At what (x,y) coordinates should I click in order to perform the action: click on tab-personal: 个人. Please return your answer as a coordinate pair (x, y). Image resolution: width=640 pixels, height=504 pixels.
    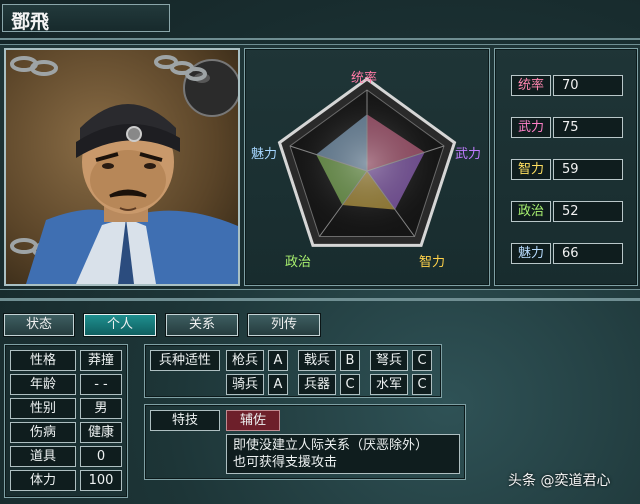
    Looking at the image, I should click on (120, 325).